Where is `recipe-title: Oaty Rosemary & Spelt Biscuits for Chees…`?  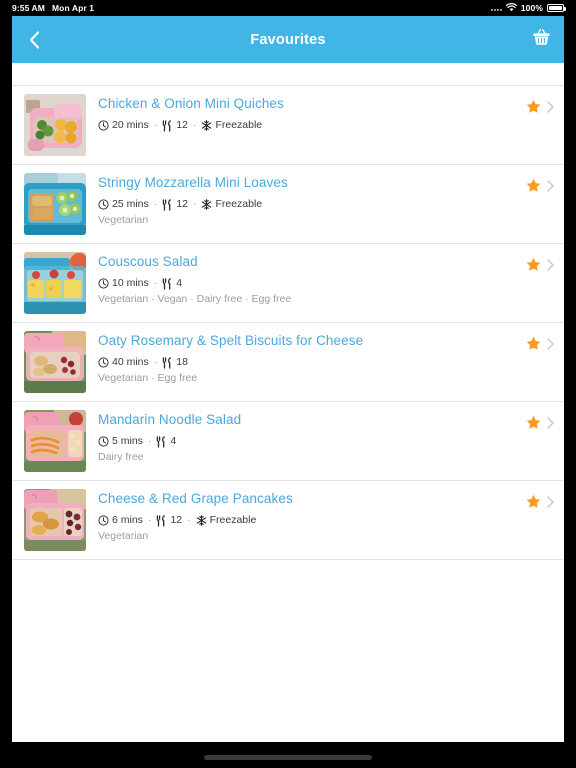 recipe-title: Oaty Rosemary & Spelt Biscuits for Chees… is located at coordinates (312, 341).